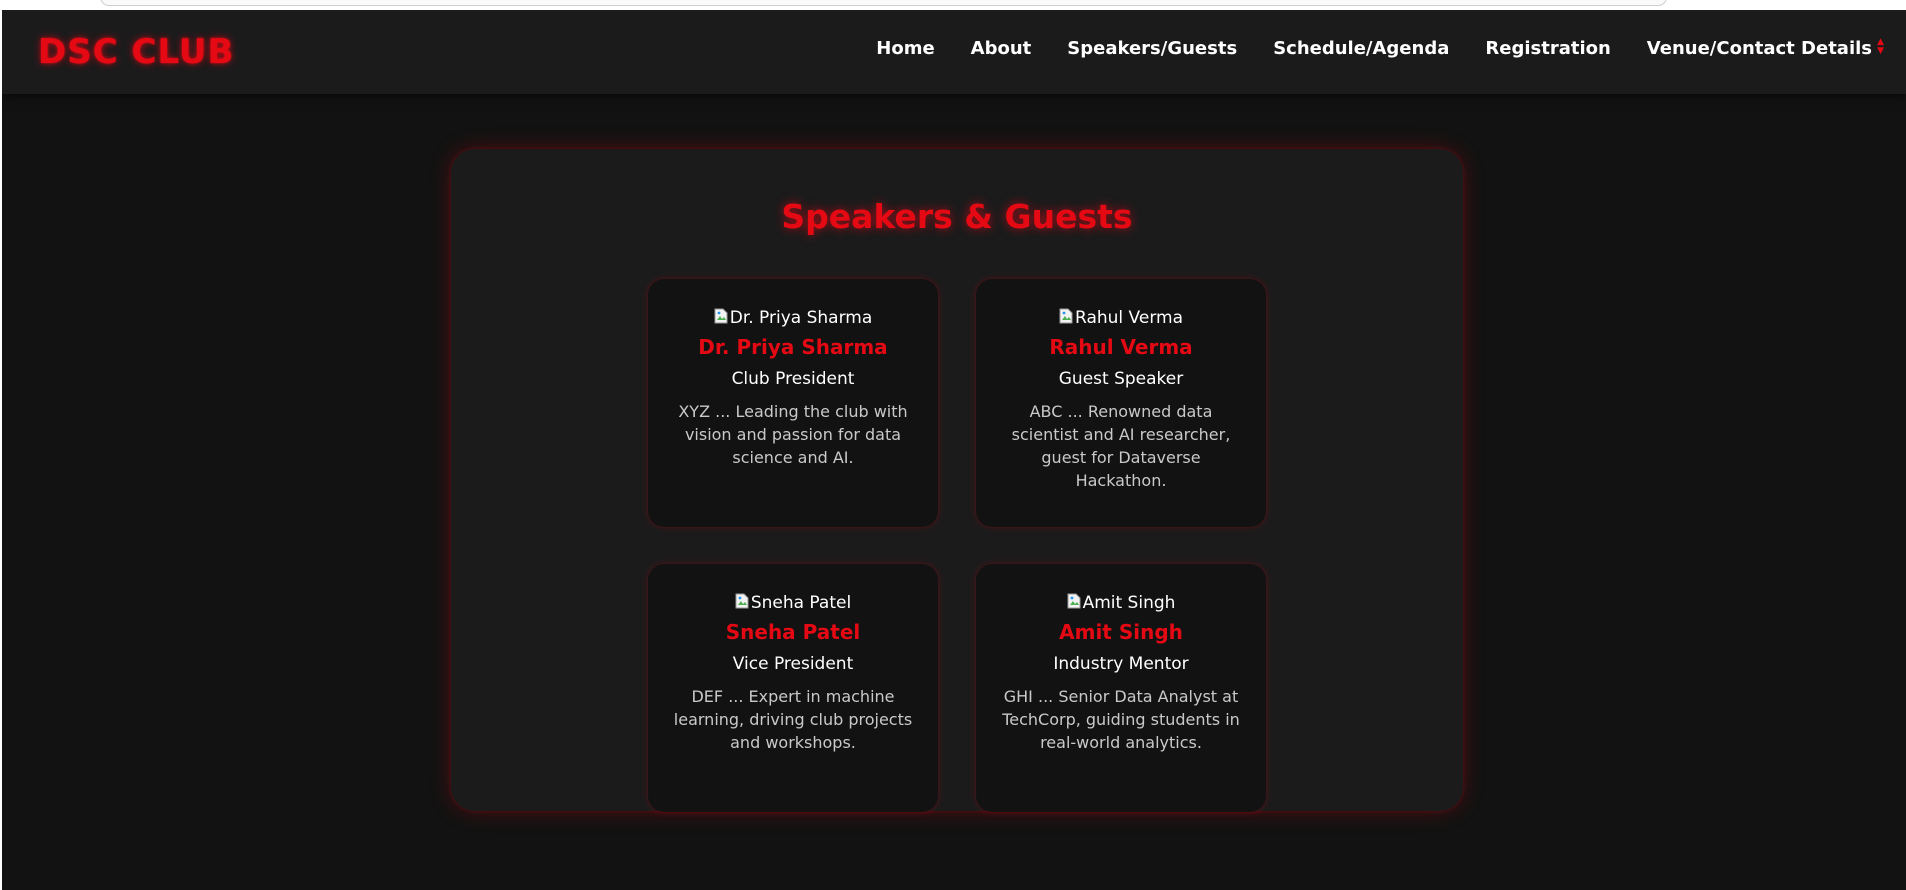  I want to click on speaker-photo: Amit Singh, so click(1121, 603).